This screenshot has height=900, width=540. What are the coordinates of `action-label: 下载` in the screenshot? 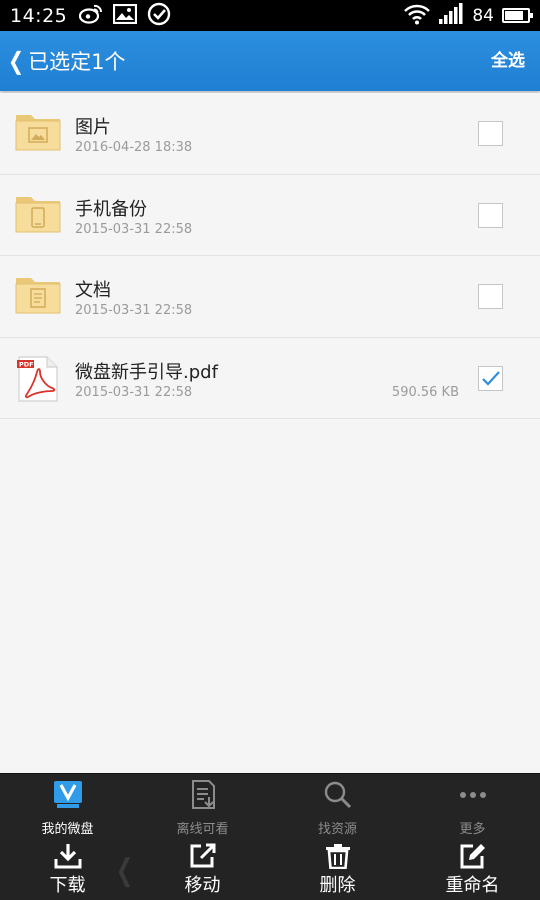 It's located at (67, 885).